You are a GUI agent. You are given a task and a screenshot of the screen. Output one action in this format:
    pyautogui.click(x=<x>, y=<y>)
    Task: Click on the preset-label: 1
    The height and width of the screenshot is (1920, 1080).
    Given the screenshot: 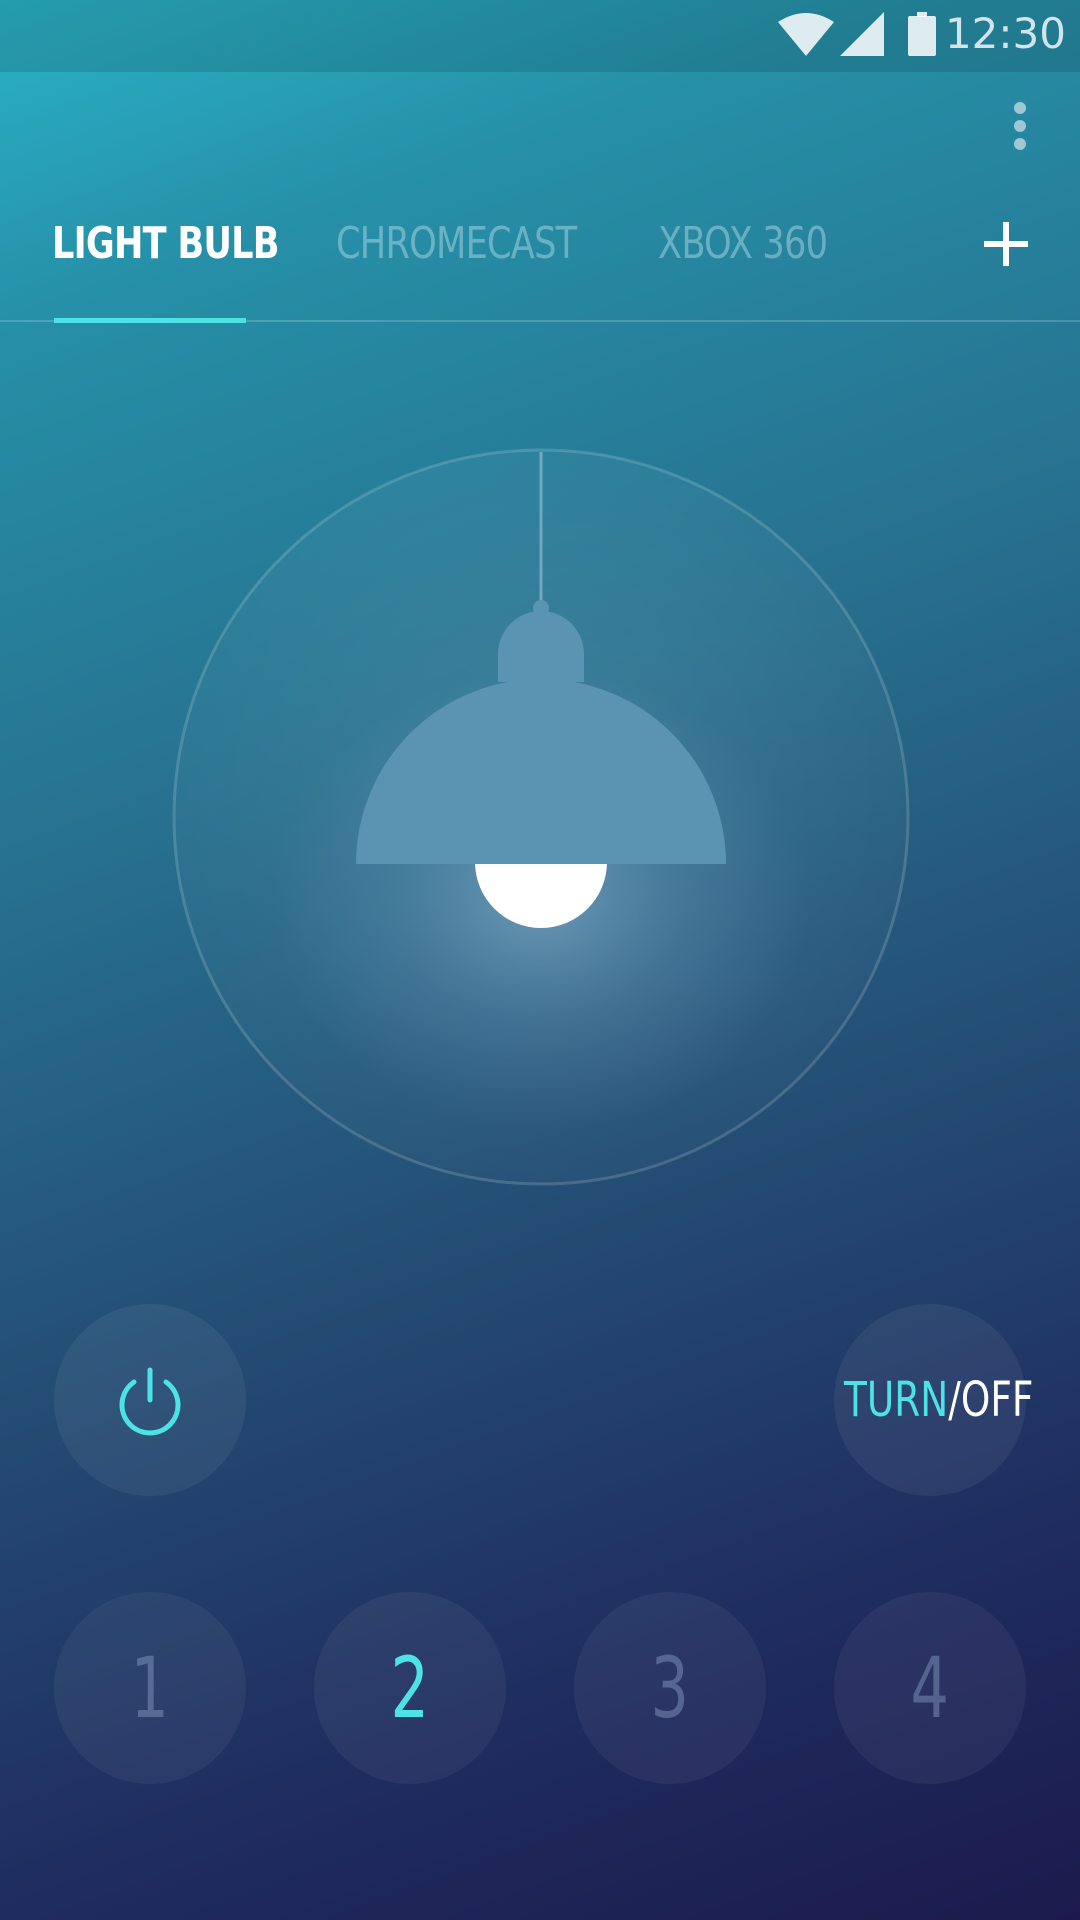 What is the action you would take?
    pyautogui.click(x=150, y=1688)
    